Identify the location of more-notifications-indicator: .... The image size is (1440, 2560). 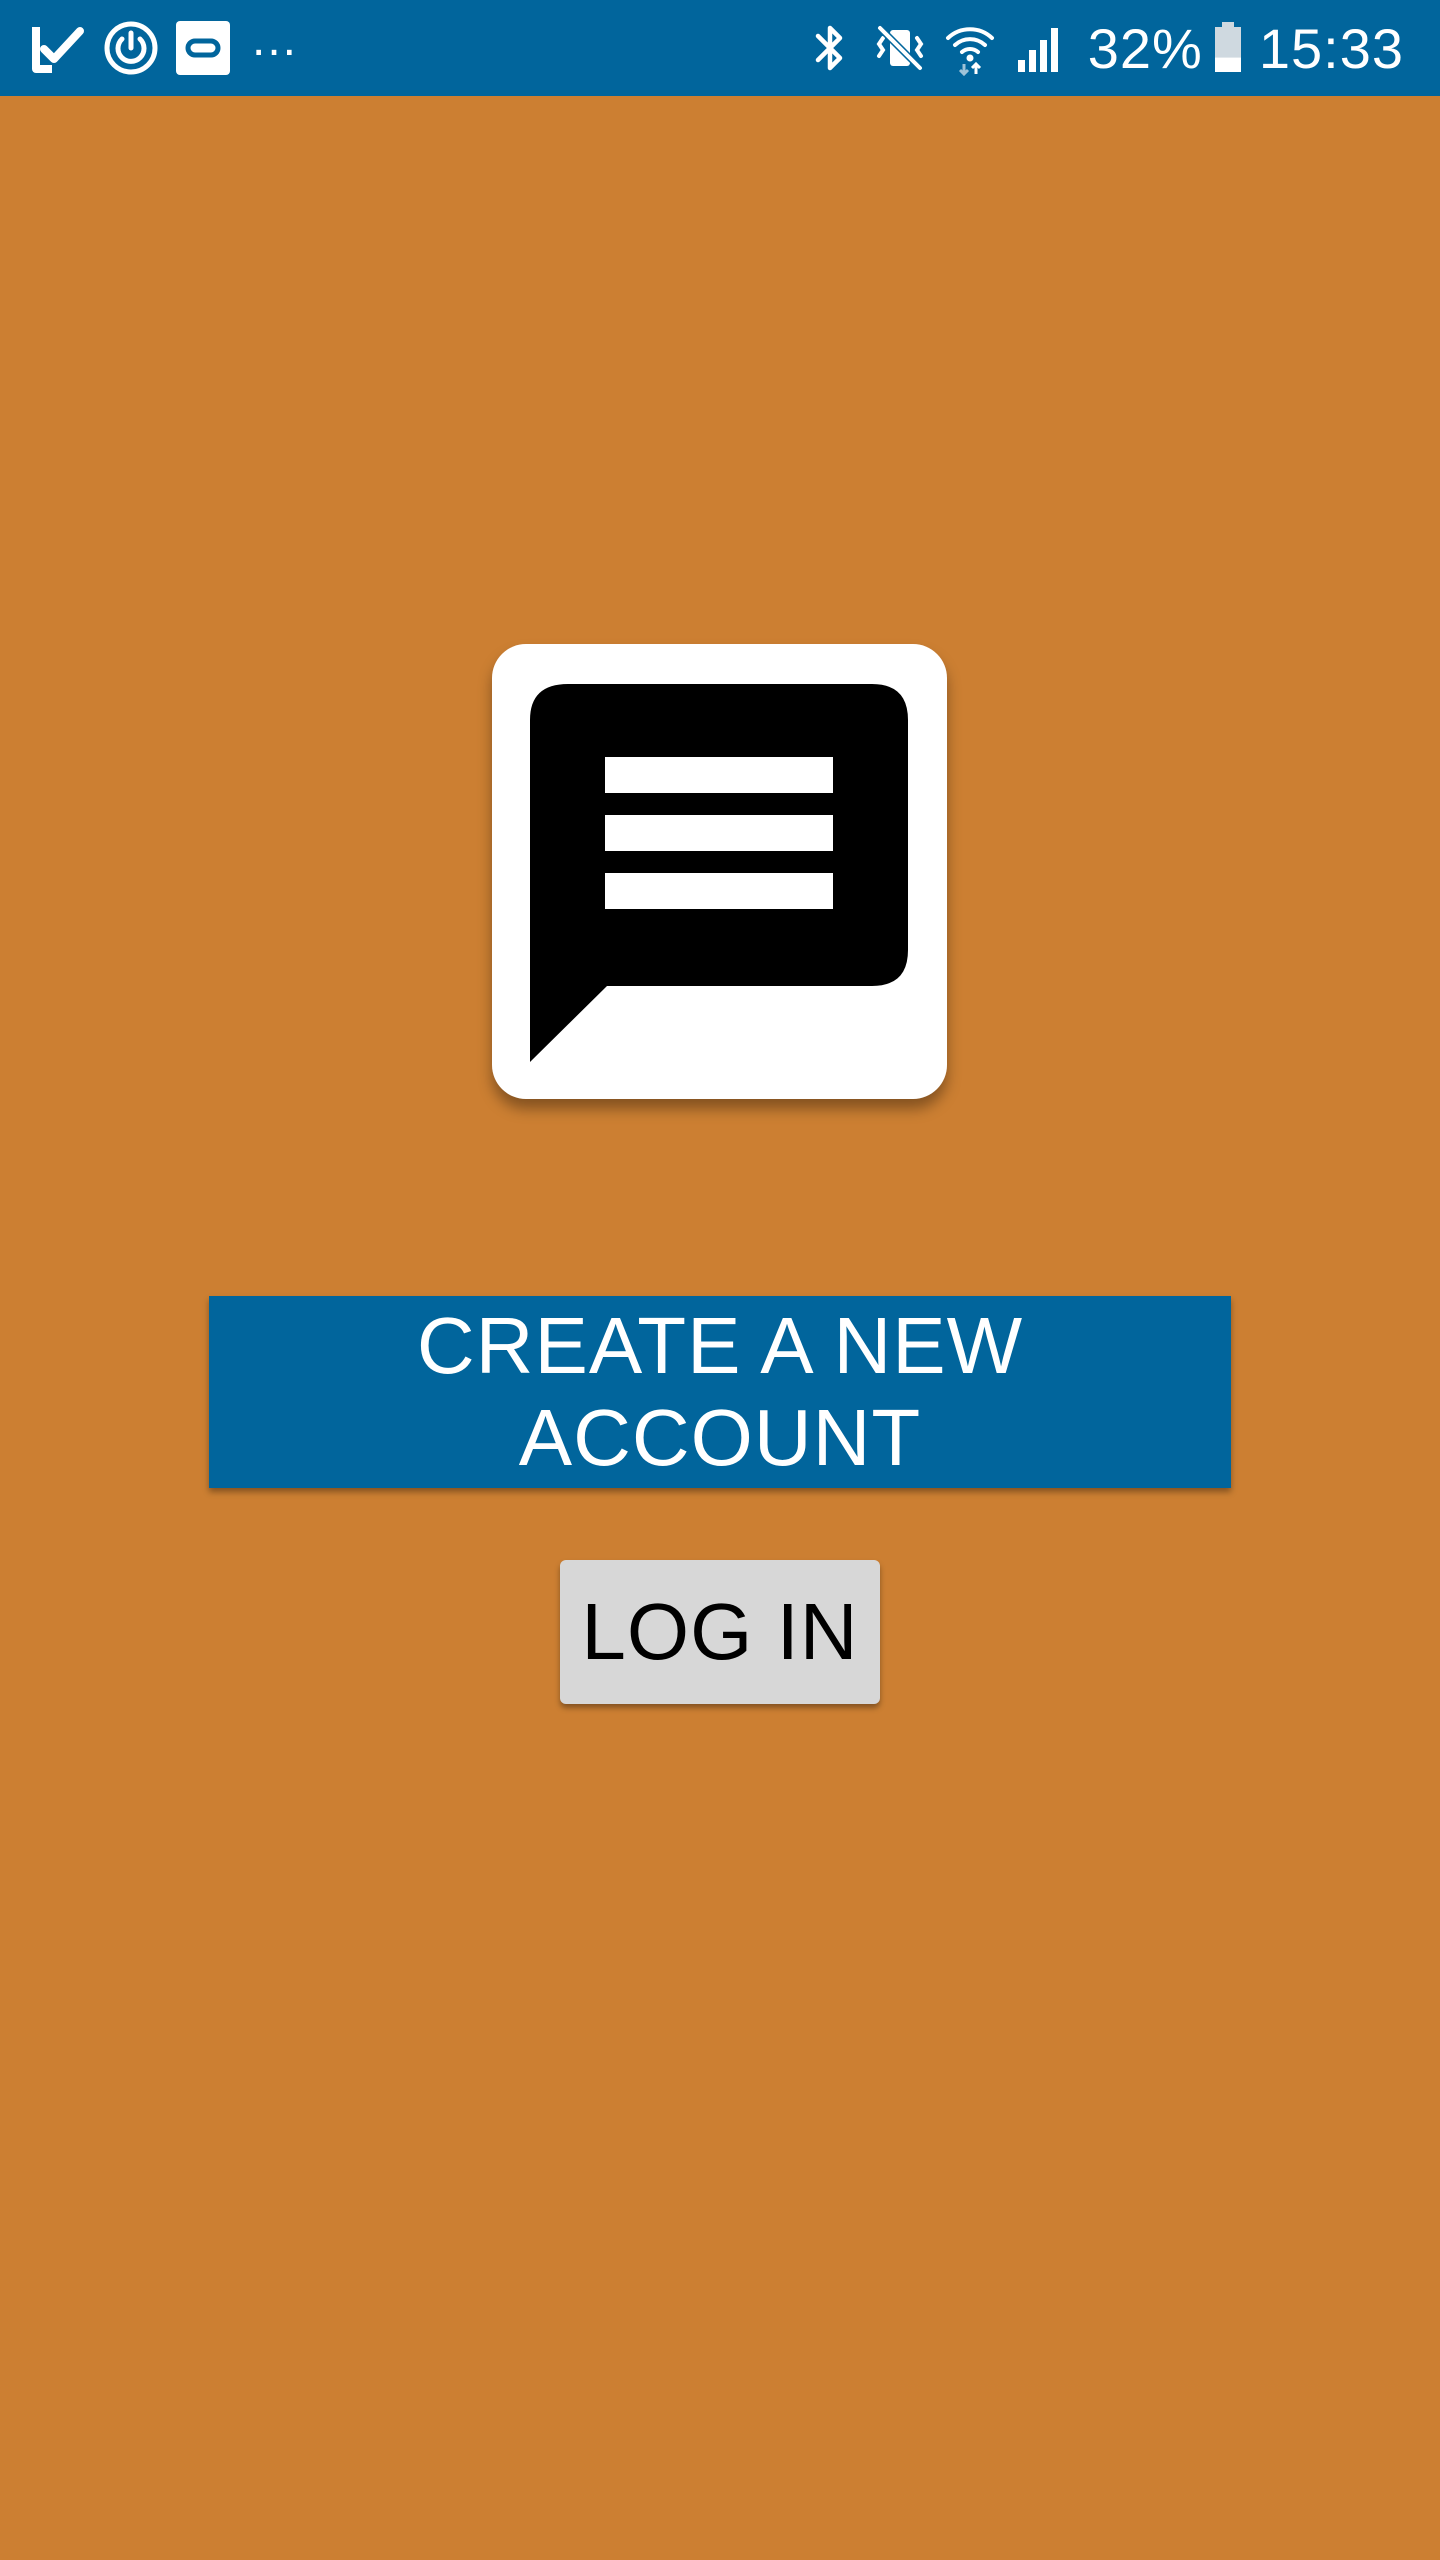
(275, 39).